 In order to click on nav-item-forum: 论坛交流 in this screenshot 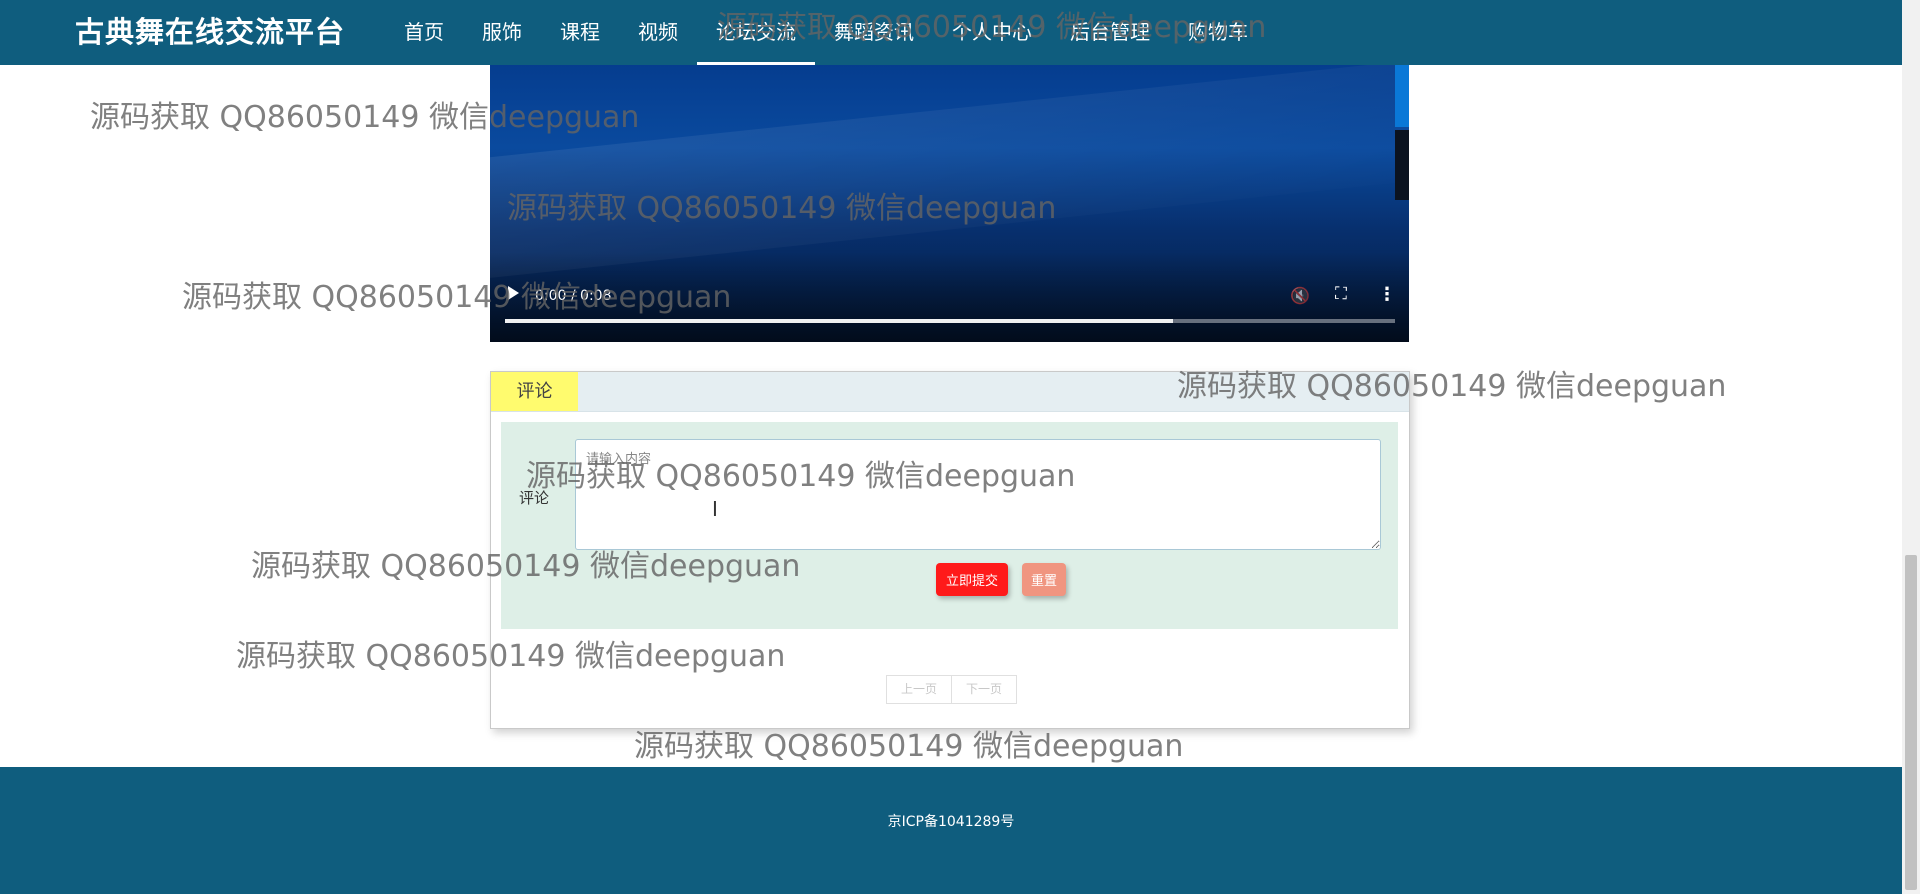, I will do `click(756, 32)`.